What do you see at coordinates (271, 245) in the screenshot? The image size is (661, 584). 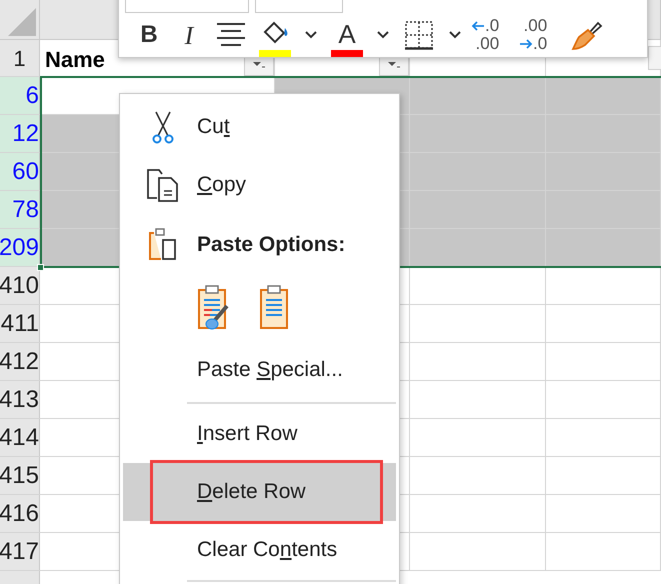 I see `paste-options-heading: Paste Options:` at bounding box center [271, 245].